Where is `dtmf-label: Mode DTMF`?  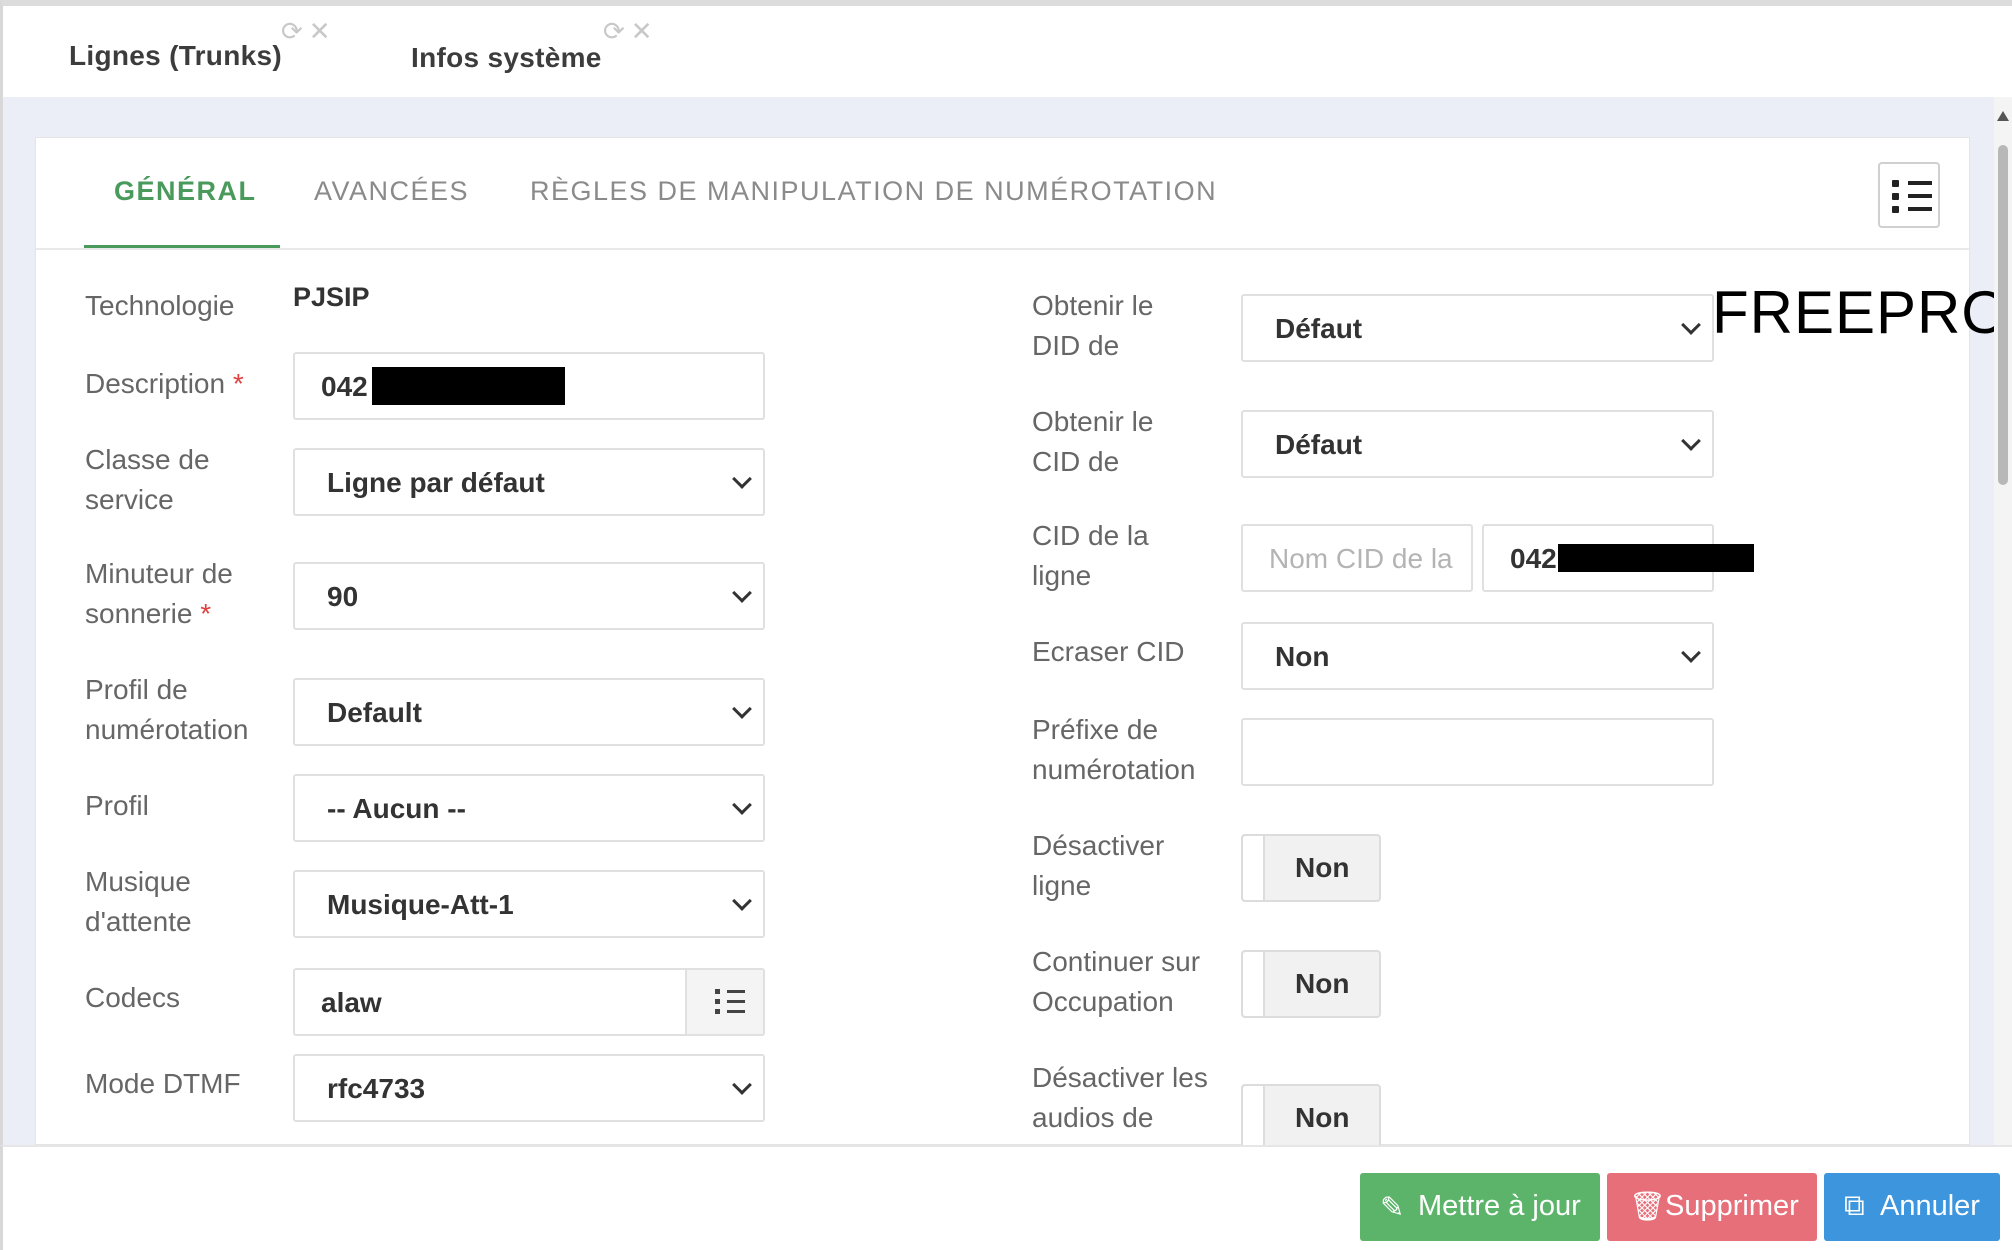 dtmf-label: Mode DTMF is located at coordinates (163, 1083).